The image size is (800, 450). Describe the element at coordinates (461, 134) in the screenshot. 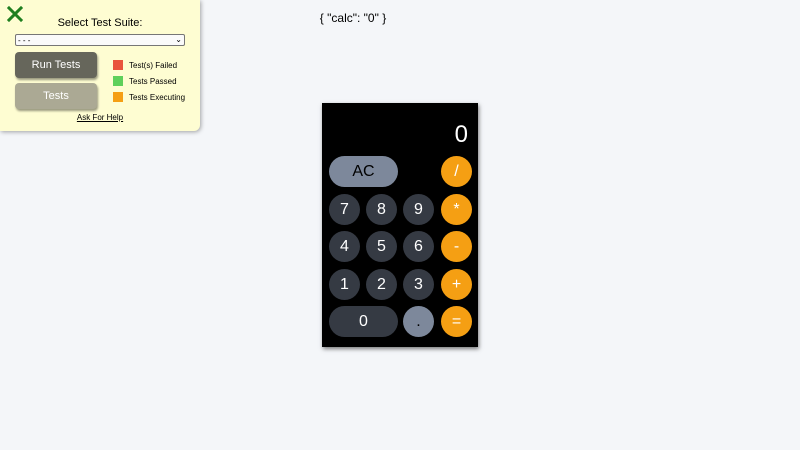

I see `calculator-display: 0` at that location.